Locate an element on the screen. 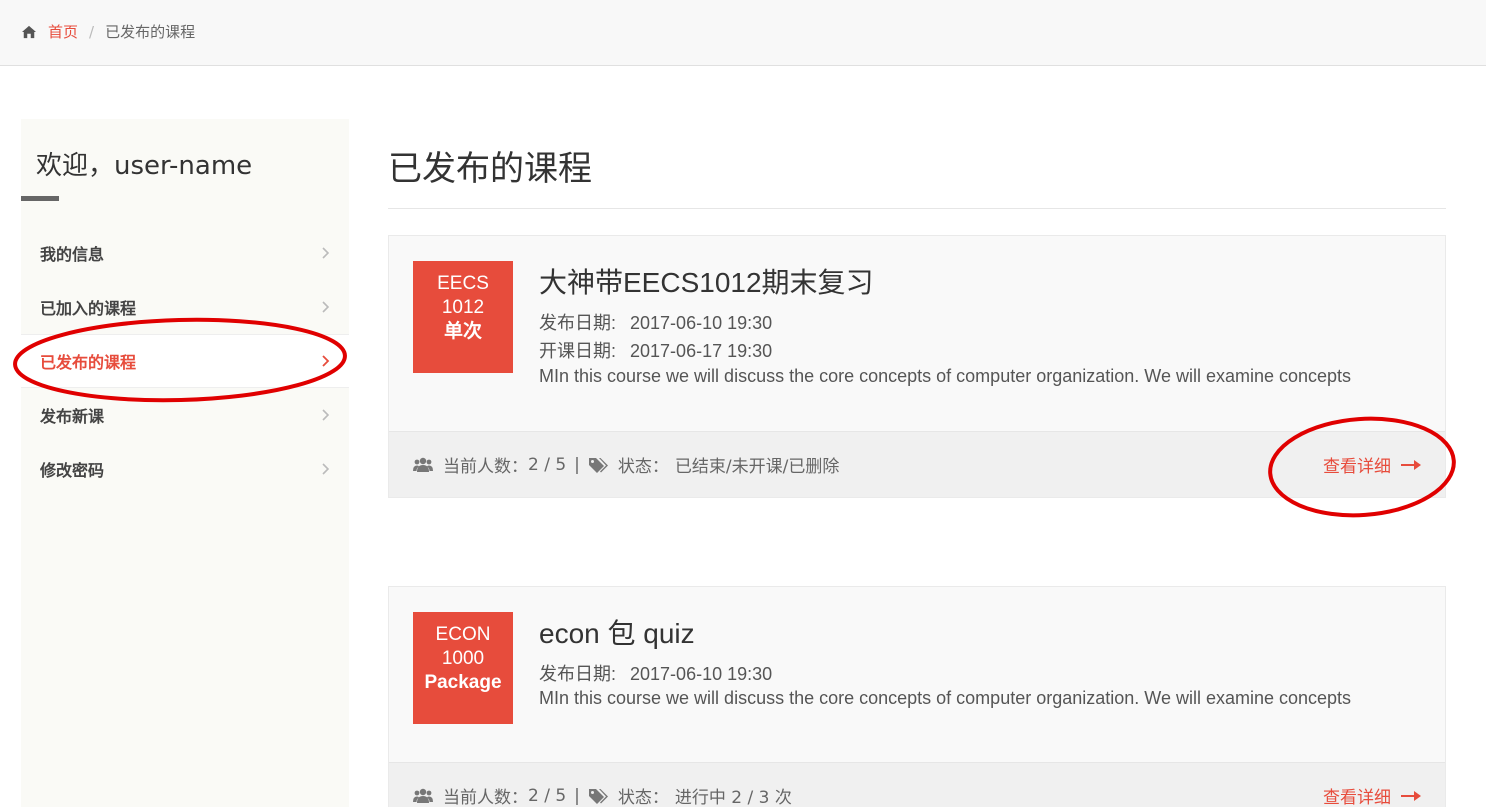  course-thumbnail-type: 单次 is located at coordinates (462, 331).